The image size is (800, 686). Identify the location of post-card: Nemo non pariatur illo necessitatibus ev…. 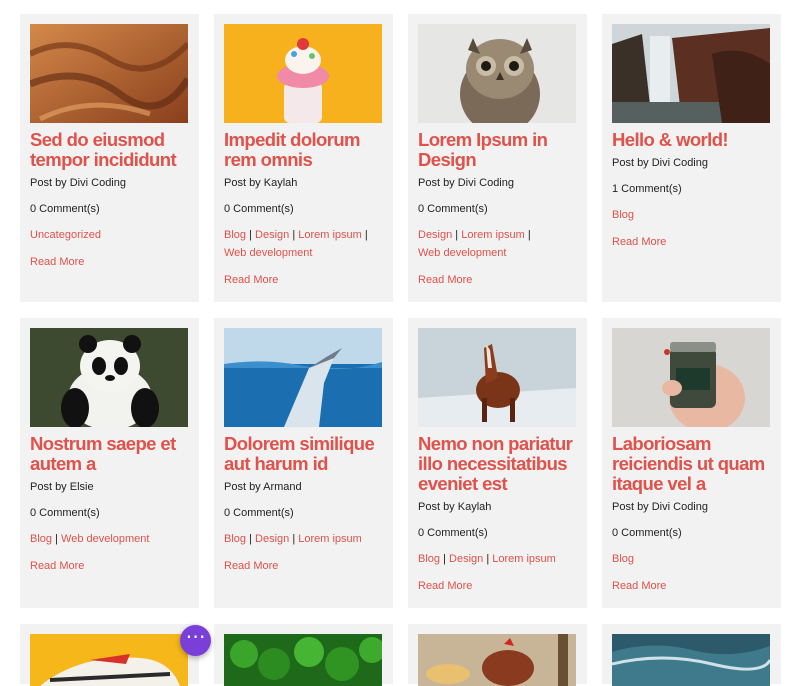
(497, 463).